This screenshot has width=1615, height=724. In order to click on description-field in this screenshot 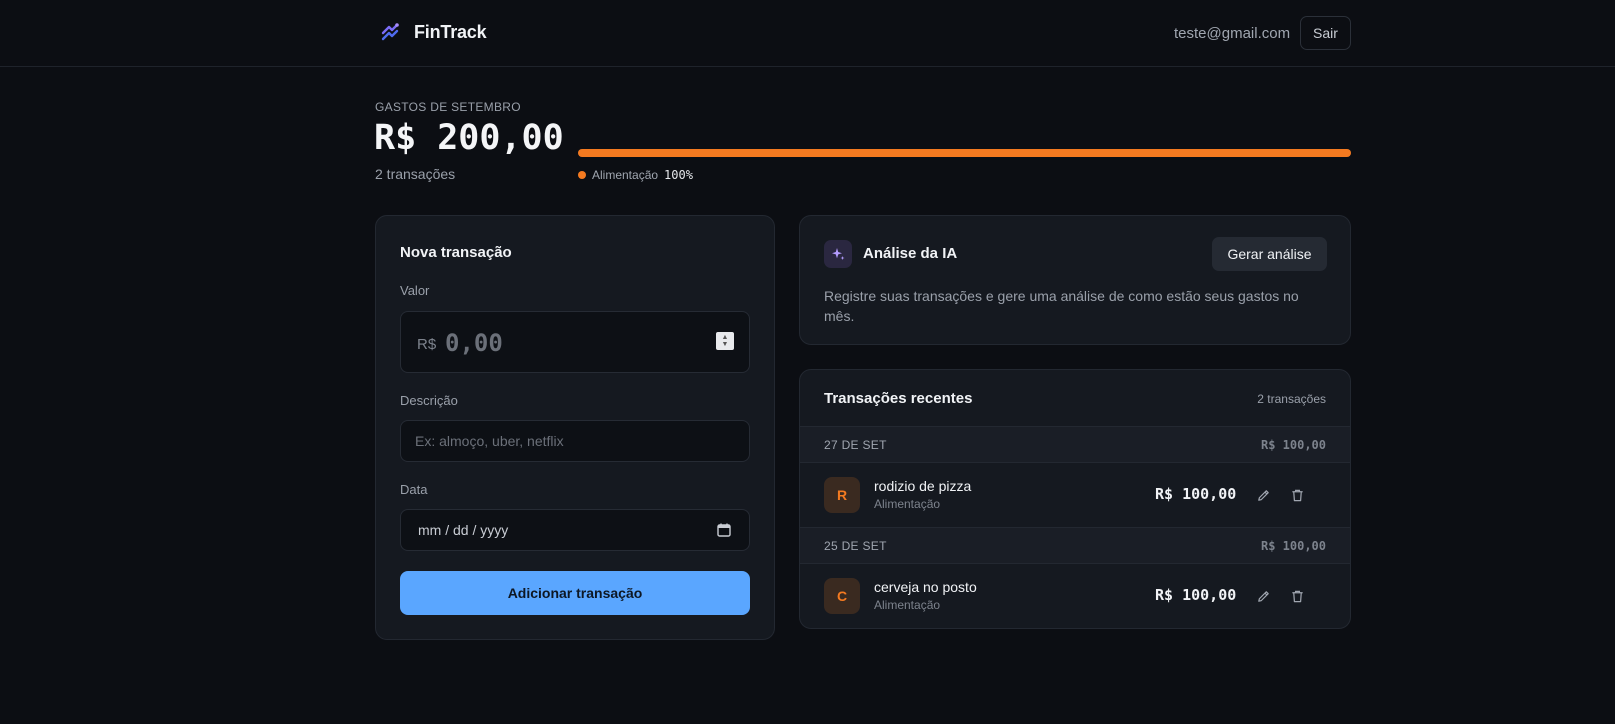, I will do `click(575, 441)`.